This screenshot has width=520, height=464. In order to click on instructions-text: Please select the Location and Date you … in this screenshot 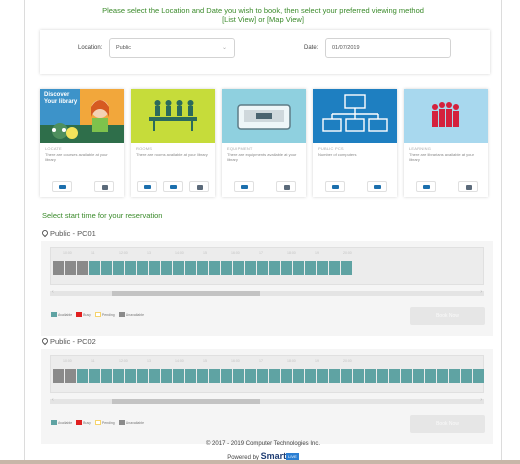, I will do `click(263, 15)`.